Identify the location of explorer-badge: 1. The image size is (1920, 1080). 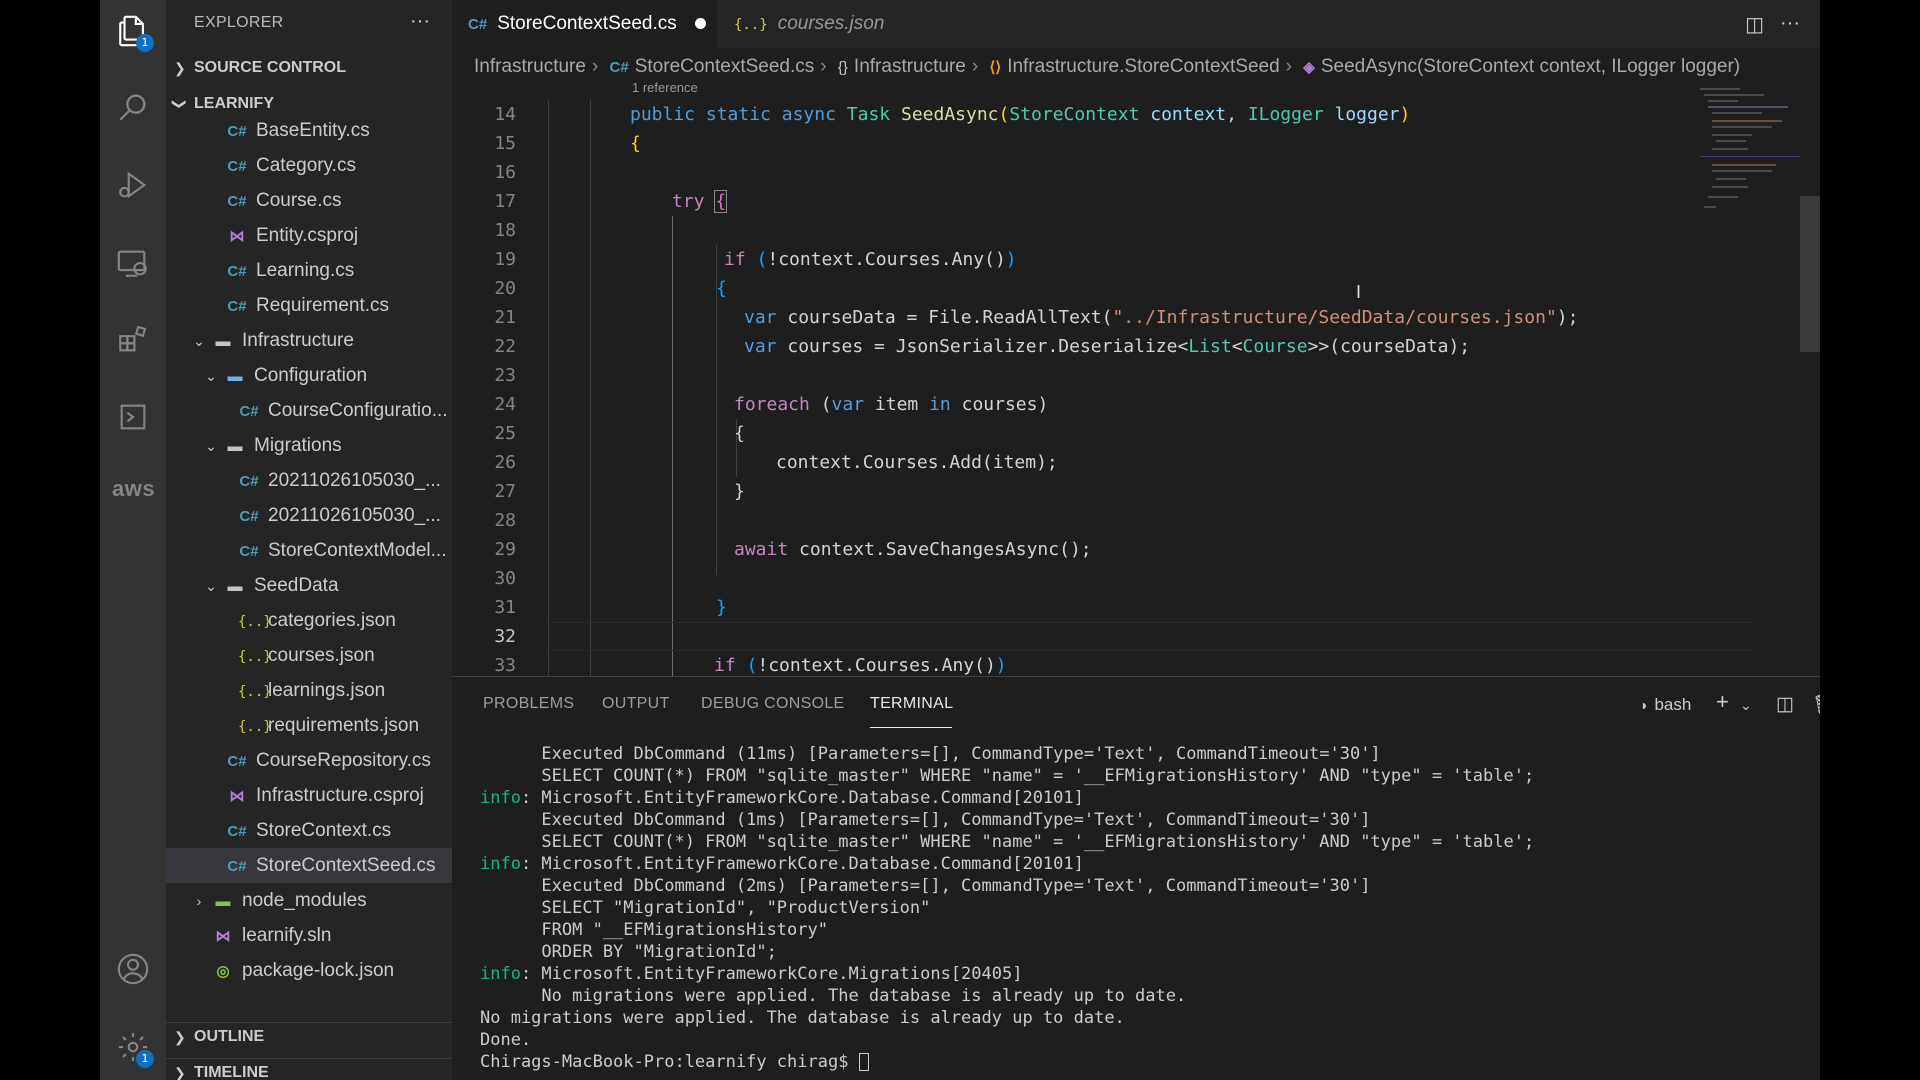
(145, 43).